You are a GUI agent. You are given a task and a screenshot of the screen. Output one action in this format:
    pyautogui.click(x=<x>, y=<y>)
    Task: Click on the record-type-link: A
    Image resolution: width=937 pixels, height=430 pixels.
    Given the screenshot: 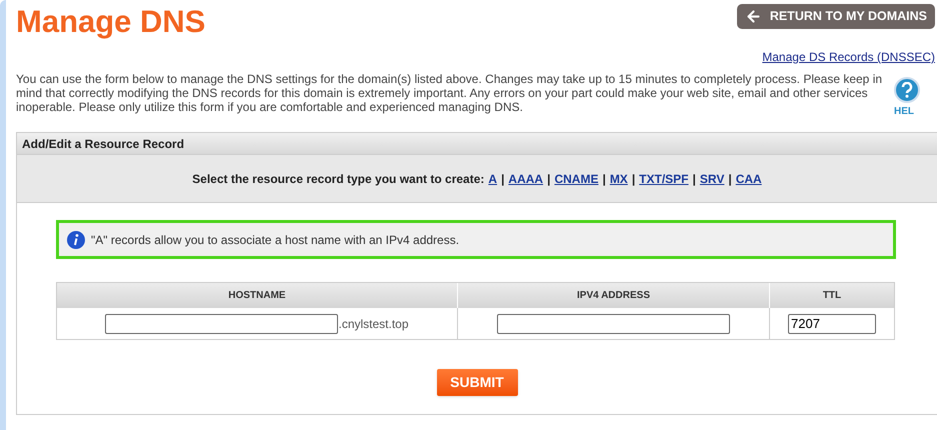 What is the action you would take?
    pyautogui.click(x=493, y=179)
    